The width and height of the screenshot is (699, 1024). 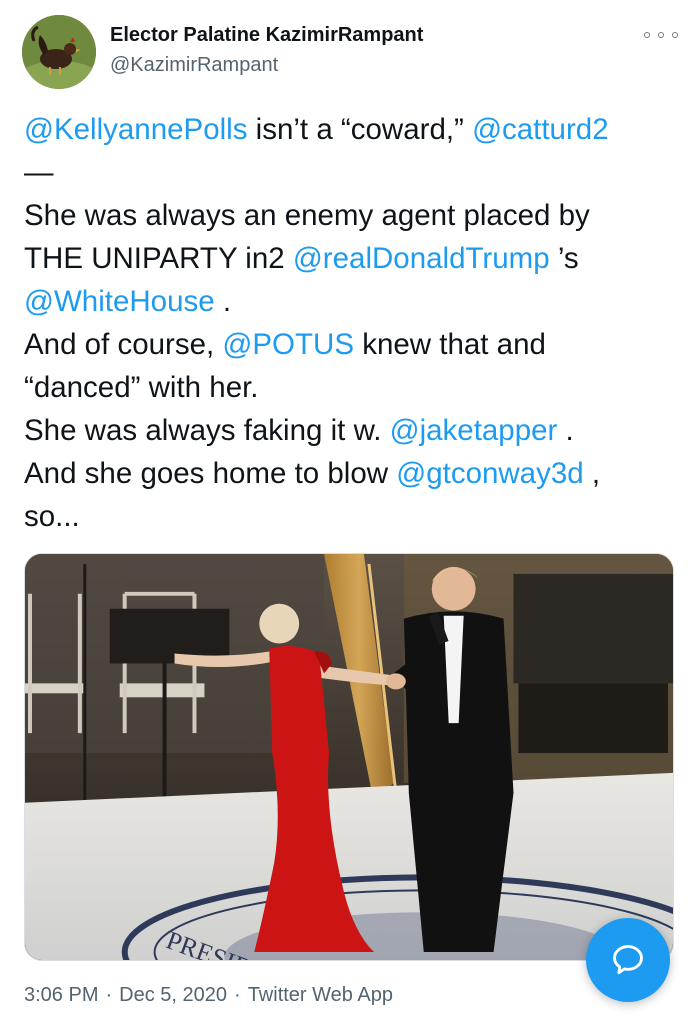 What do you see at coordinates (564, 258) in the screenshot?
I see `tweet-text-segment: ’s` at bounding box center [564, 258].